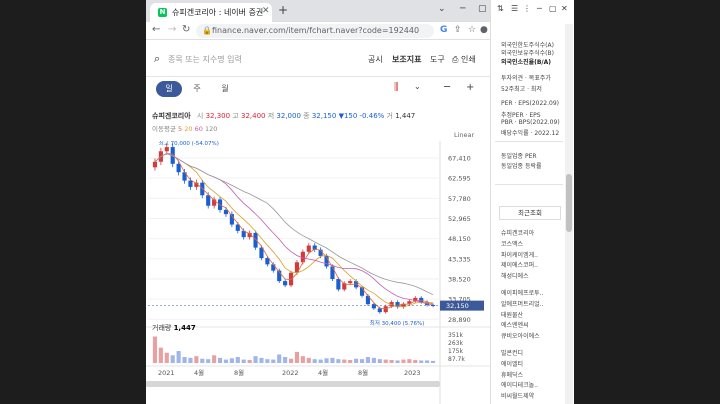 The image size is (720, 404). What do you see at coordinates (564, 8) in the screenshot?
I see `close-window-icon: ✕` at bounding box center [564, 8].